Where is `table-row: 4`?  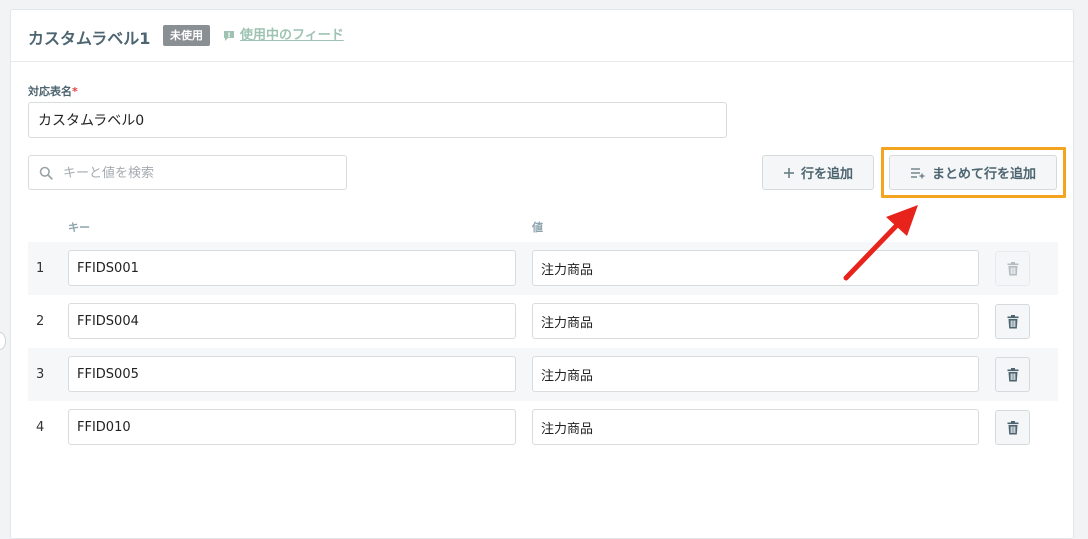
table-row: 4 is located at coordinates (543, 427).